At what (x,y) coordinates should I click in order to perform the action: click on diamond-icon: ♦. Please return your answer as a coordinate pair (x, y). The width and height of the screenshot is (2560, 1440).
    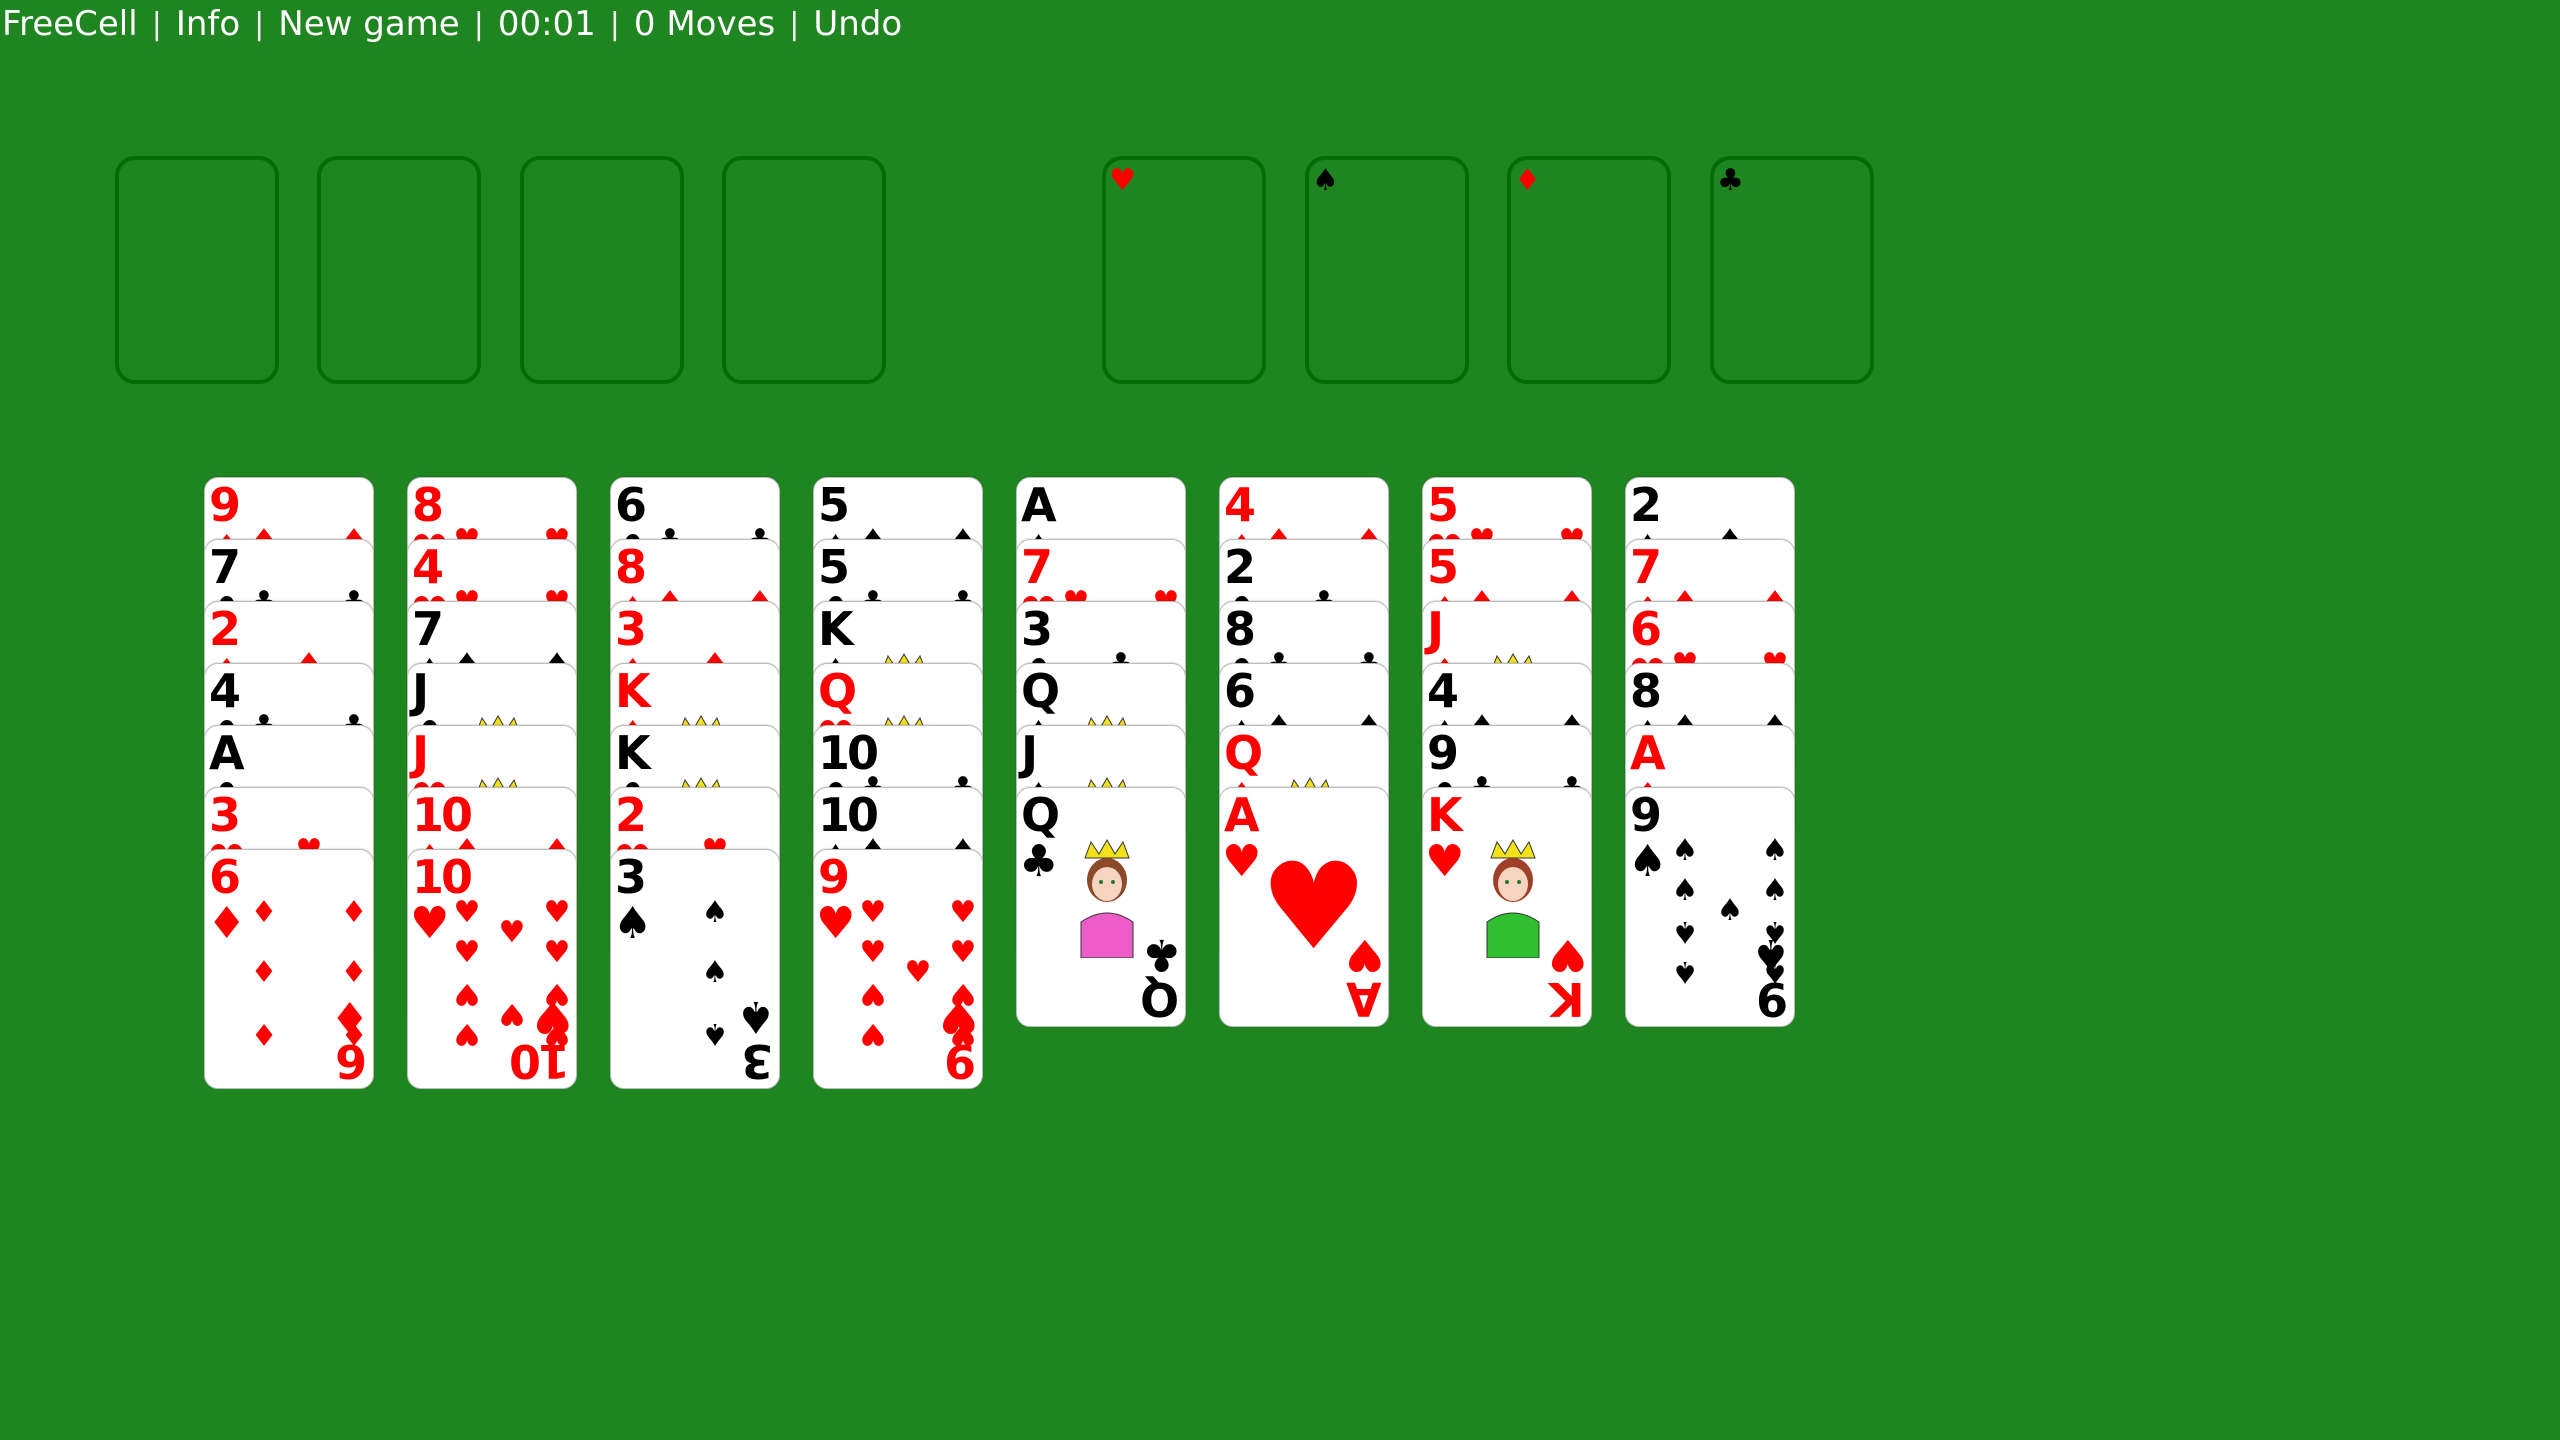
    Looking at the image, I should click on (227, 923).